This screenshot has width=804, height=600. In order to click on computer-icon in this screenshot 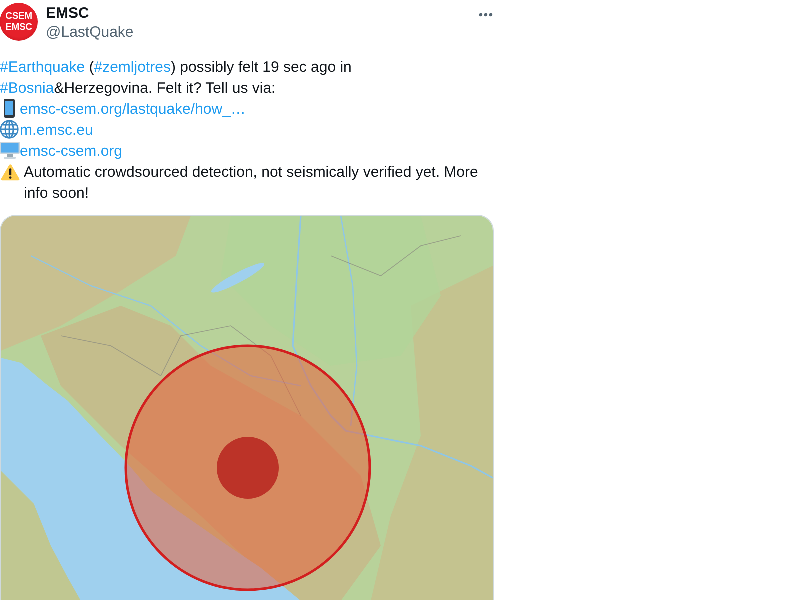, I will do `click(10, 150)`.